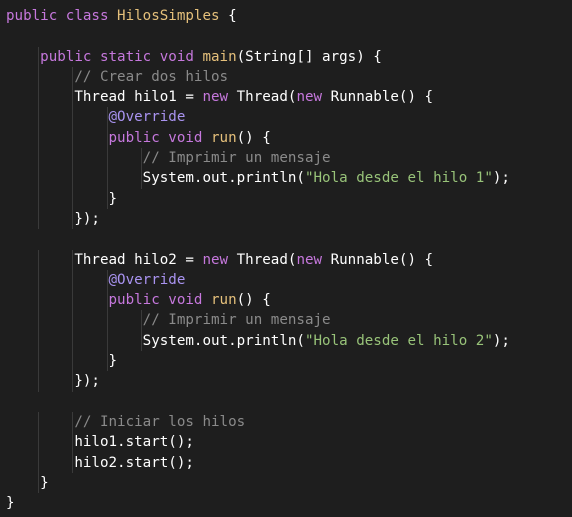 The width and height of the screenshot is (572, 517). I want to click on code-token: {, so click(228, 16).